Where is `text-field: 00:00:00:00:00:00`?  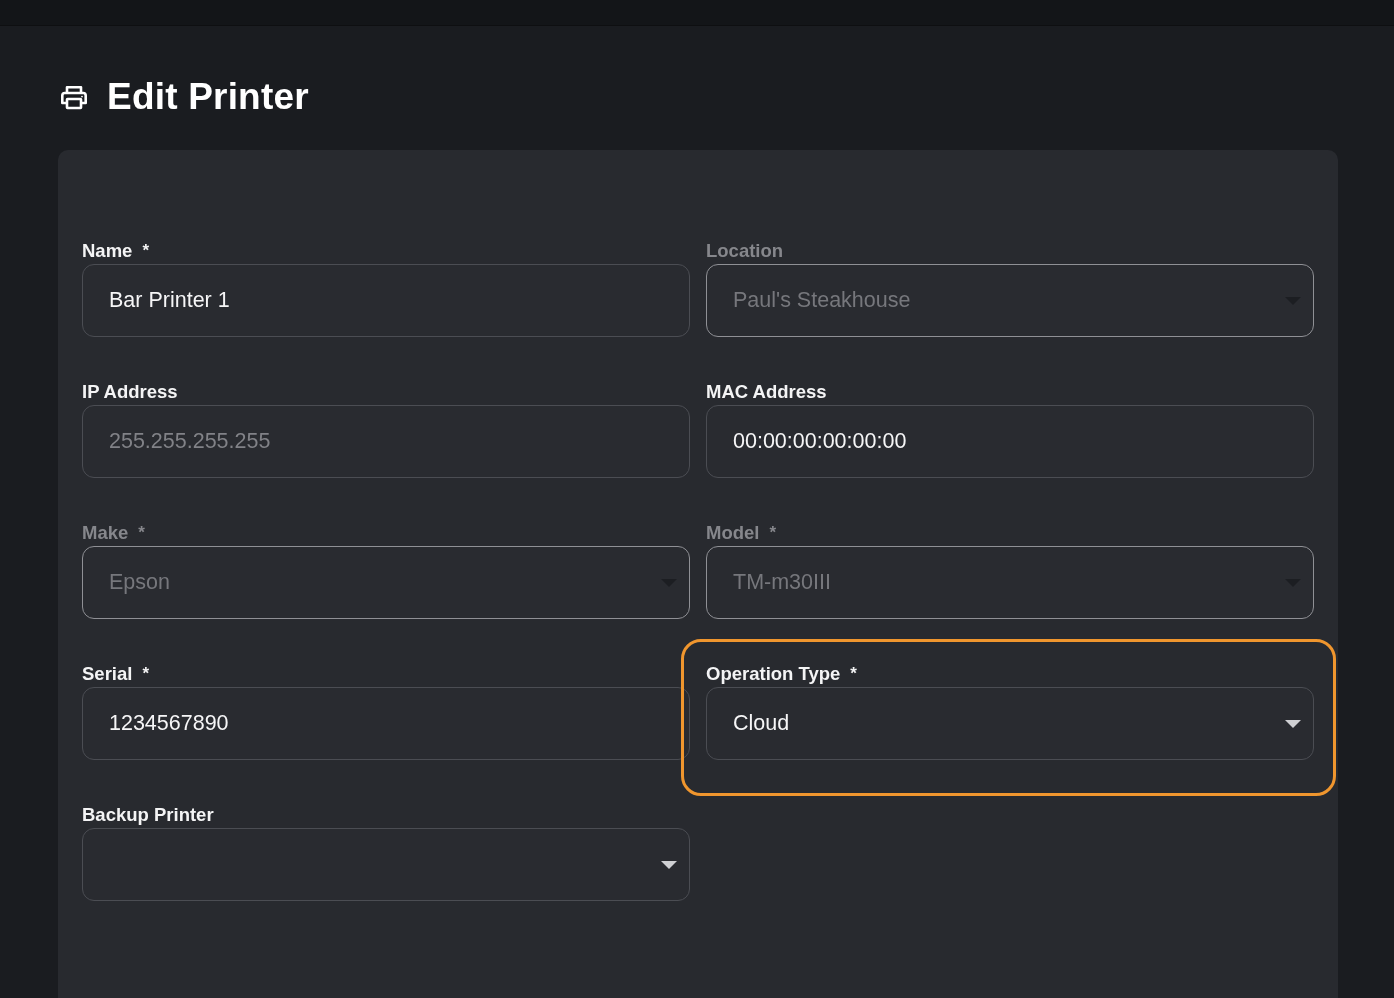
text-field: 00:00:00:00:00:00 is located at coordinates (1010, 441).